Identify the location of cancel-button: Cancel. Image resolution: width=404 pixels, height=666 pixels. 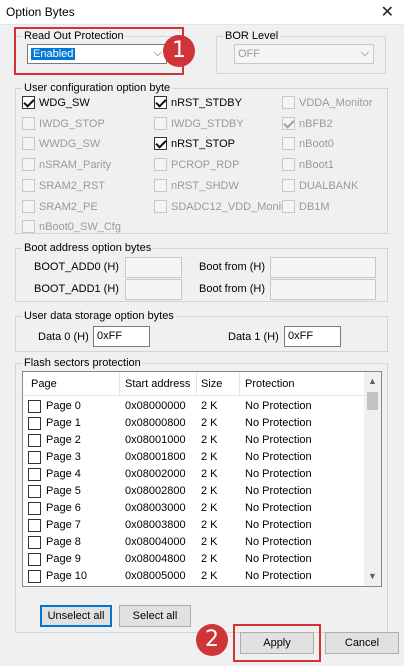
(362, 643).